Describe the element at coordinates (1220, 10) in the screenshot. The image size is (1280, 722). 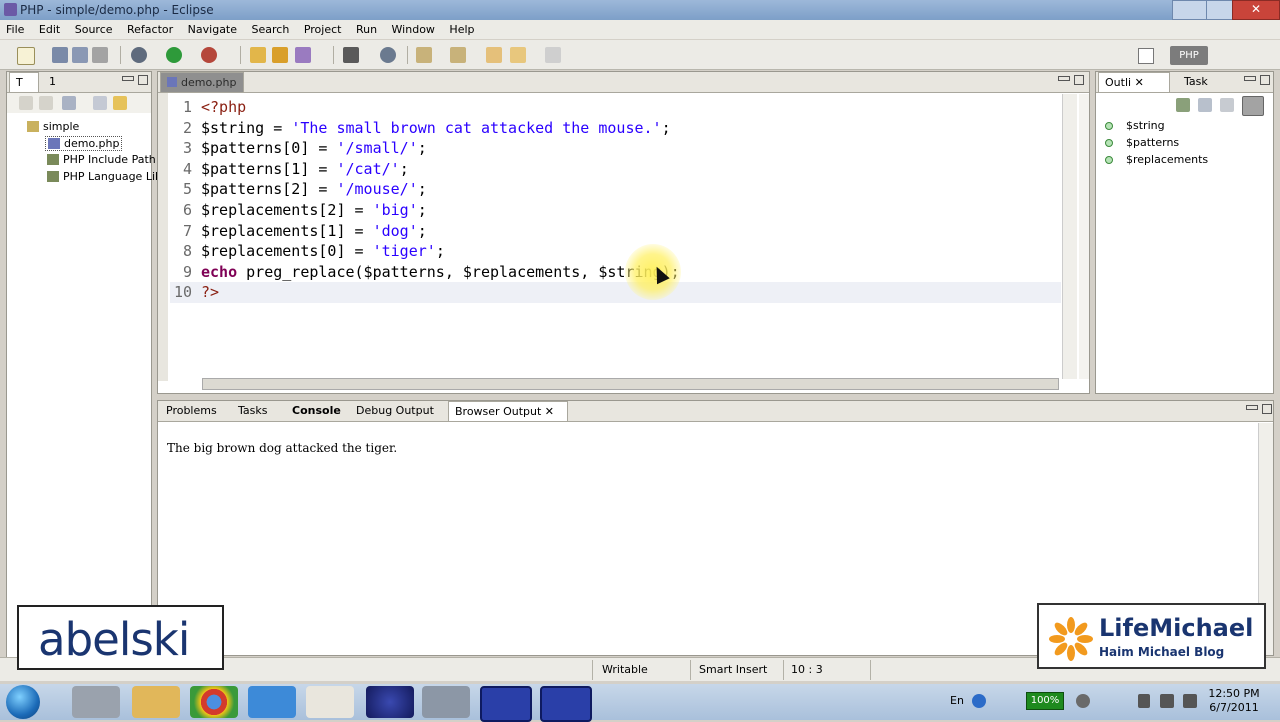
I see `maximize-button` at that location.